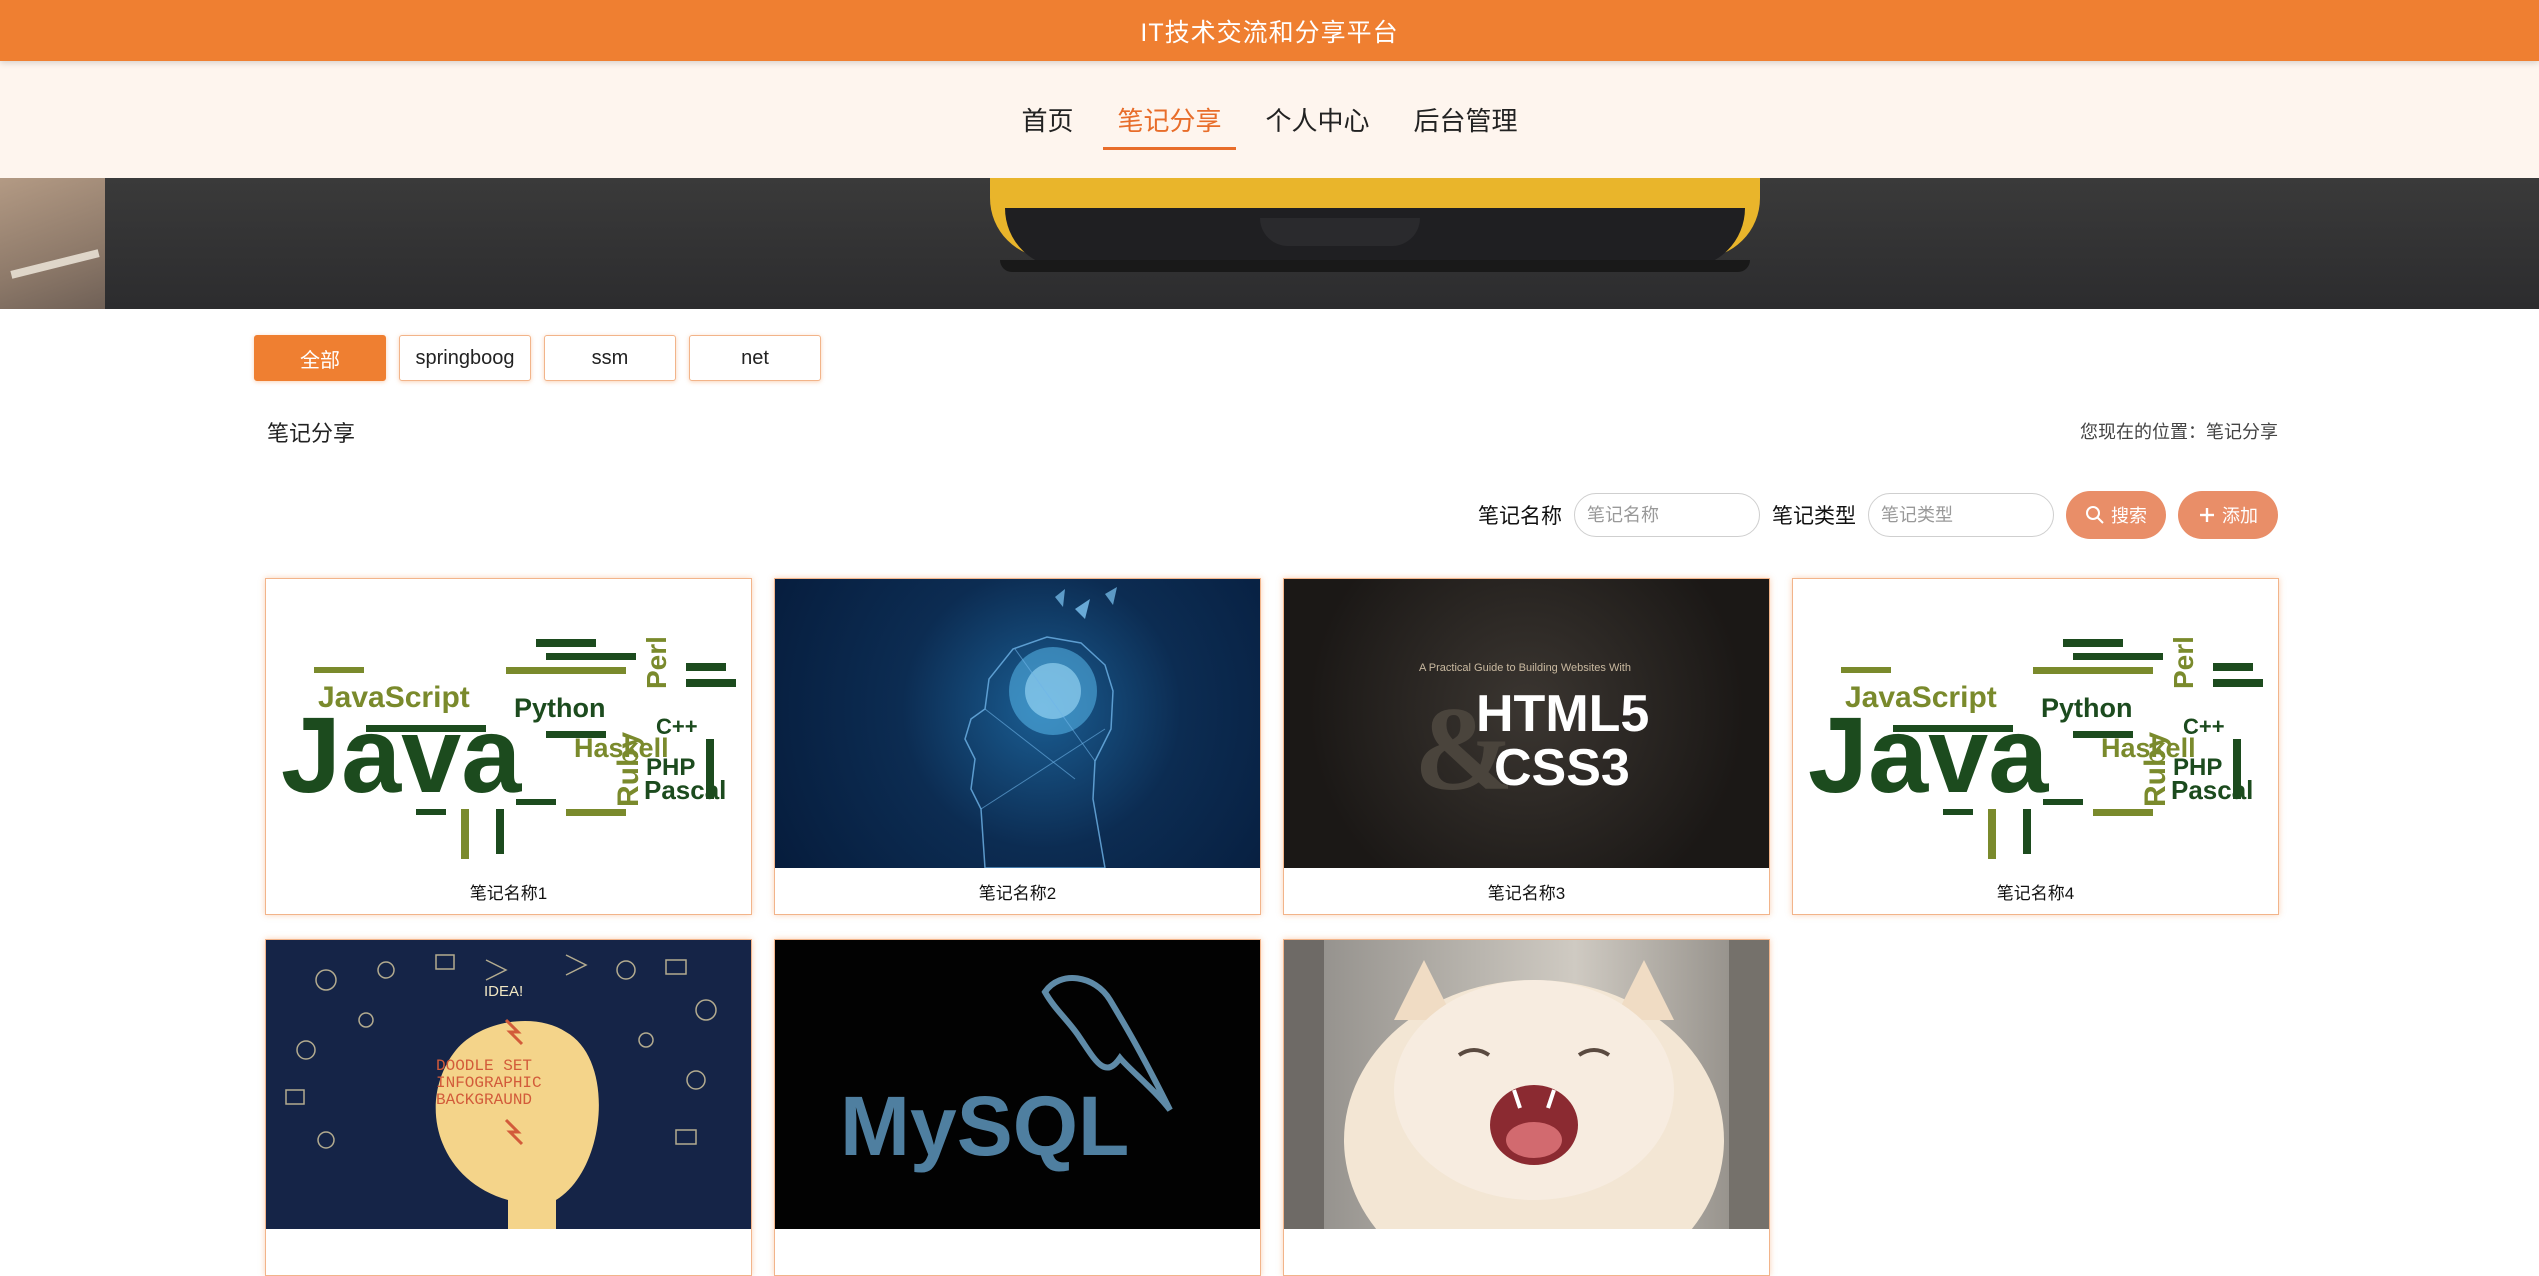 The image size is (2539, 1276). I want to click on book-title-css3: CSS3, so click(1562, 768).